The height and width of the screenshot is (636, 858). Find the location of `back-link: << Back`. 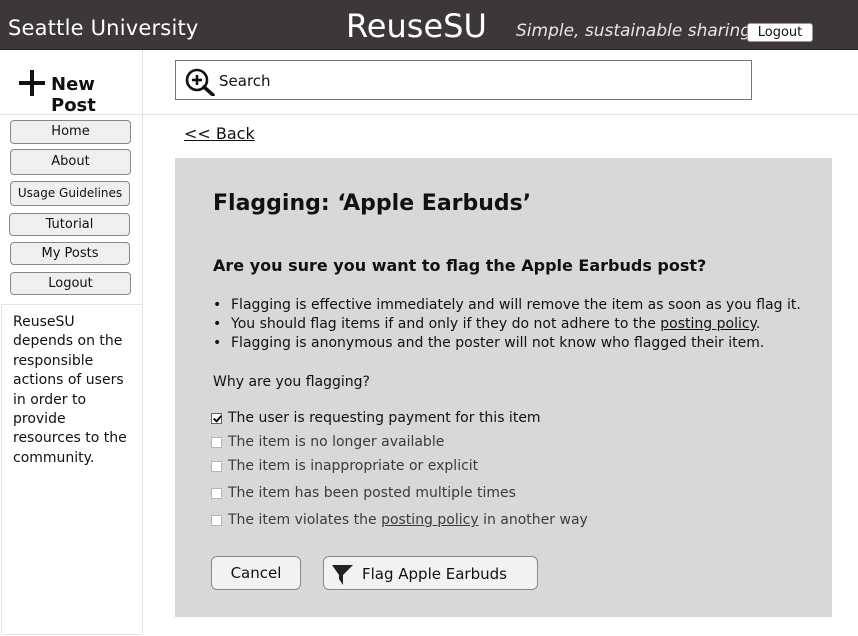

back-link: << Back is located at coordinates (219, 133).